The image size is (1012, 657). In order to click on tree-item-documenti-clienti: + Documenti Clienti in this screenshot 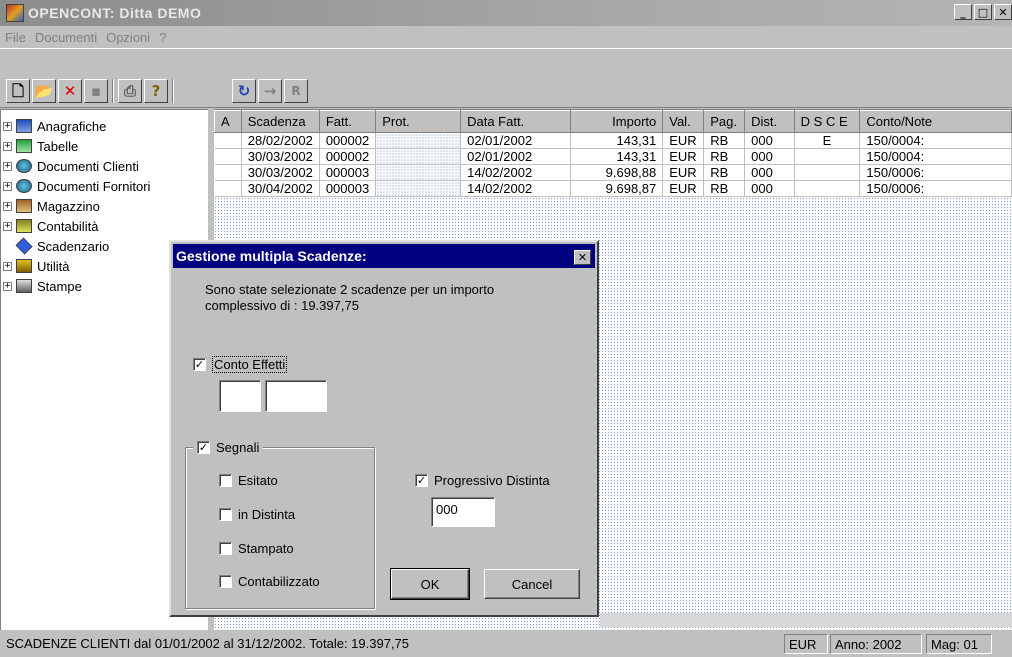, I will do `click(71, 166)`.